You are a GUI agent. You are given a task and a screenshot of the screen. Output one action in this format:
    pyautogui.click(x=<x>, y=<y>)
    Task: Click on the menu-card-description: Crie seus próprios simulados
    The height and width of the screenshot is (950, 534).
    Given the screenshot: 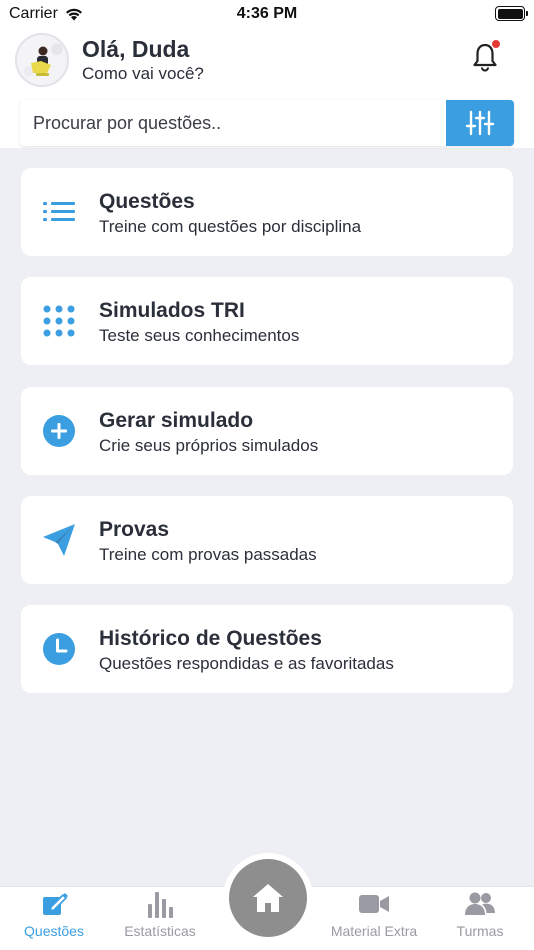 What is the action you would take?
    pyautogui.click(x=209, y=445)
    